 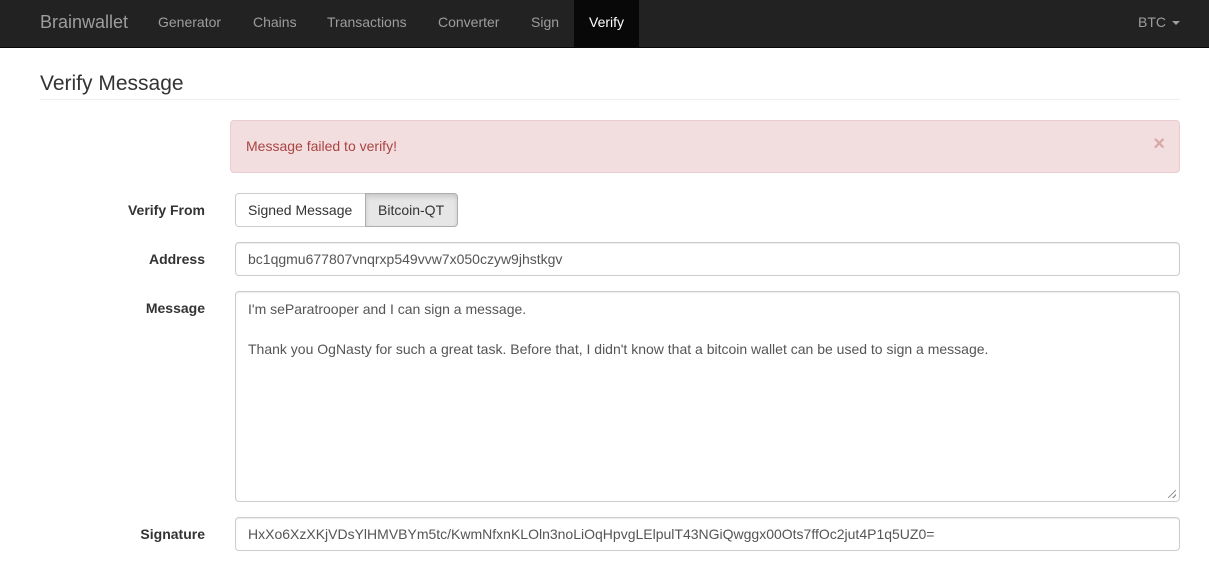 I want to click on address-label: Address, so click(x=176, y=259).